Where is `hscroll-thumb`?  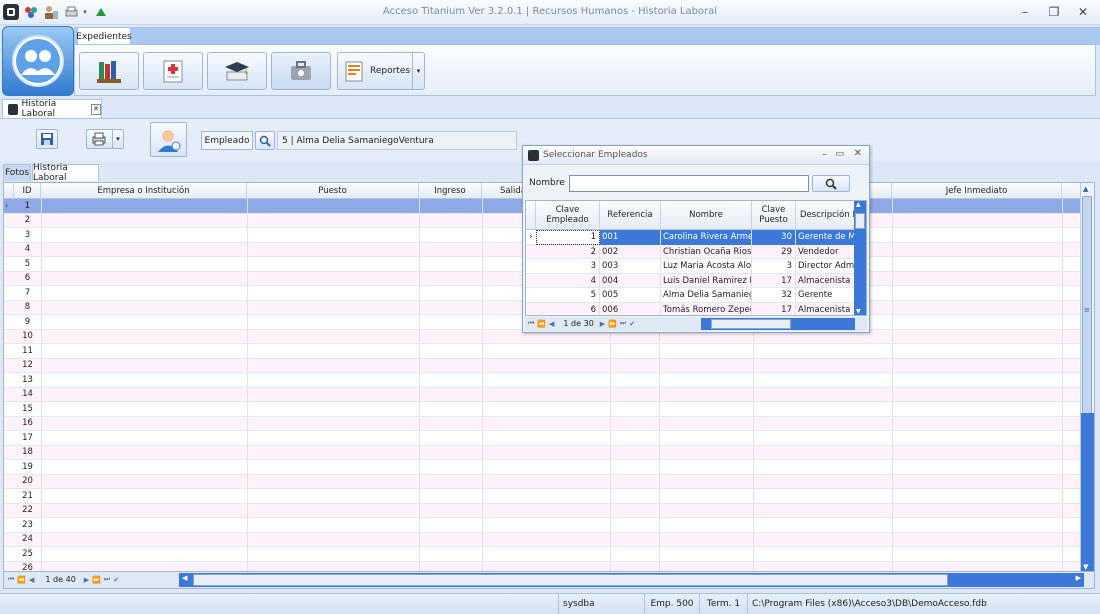
hscroll-thumb is located at coordinates (570, 580).